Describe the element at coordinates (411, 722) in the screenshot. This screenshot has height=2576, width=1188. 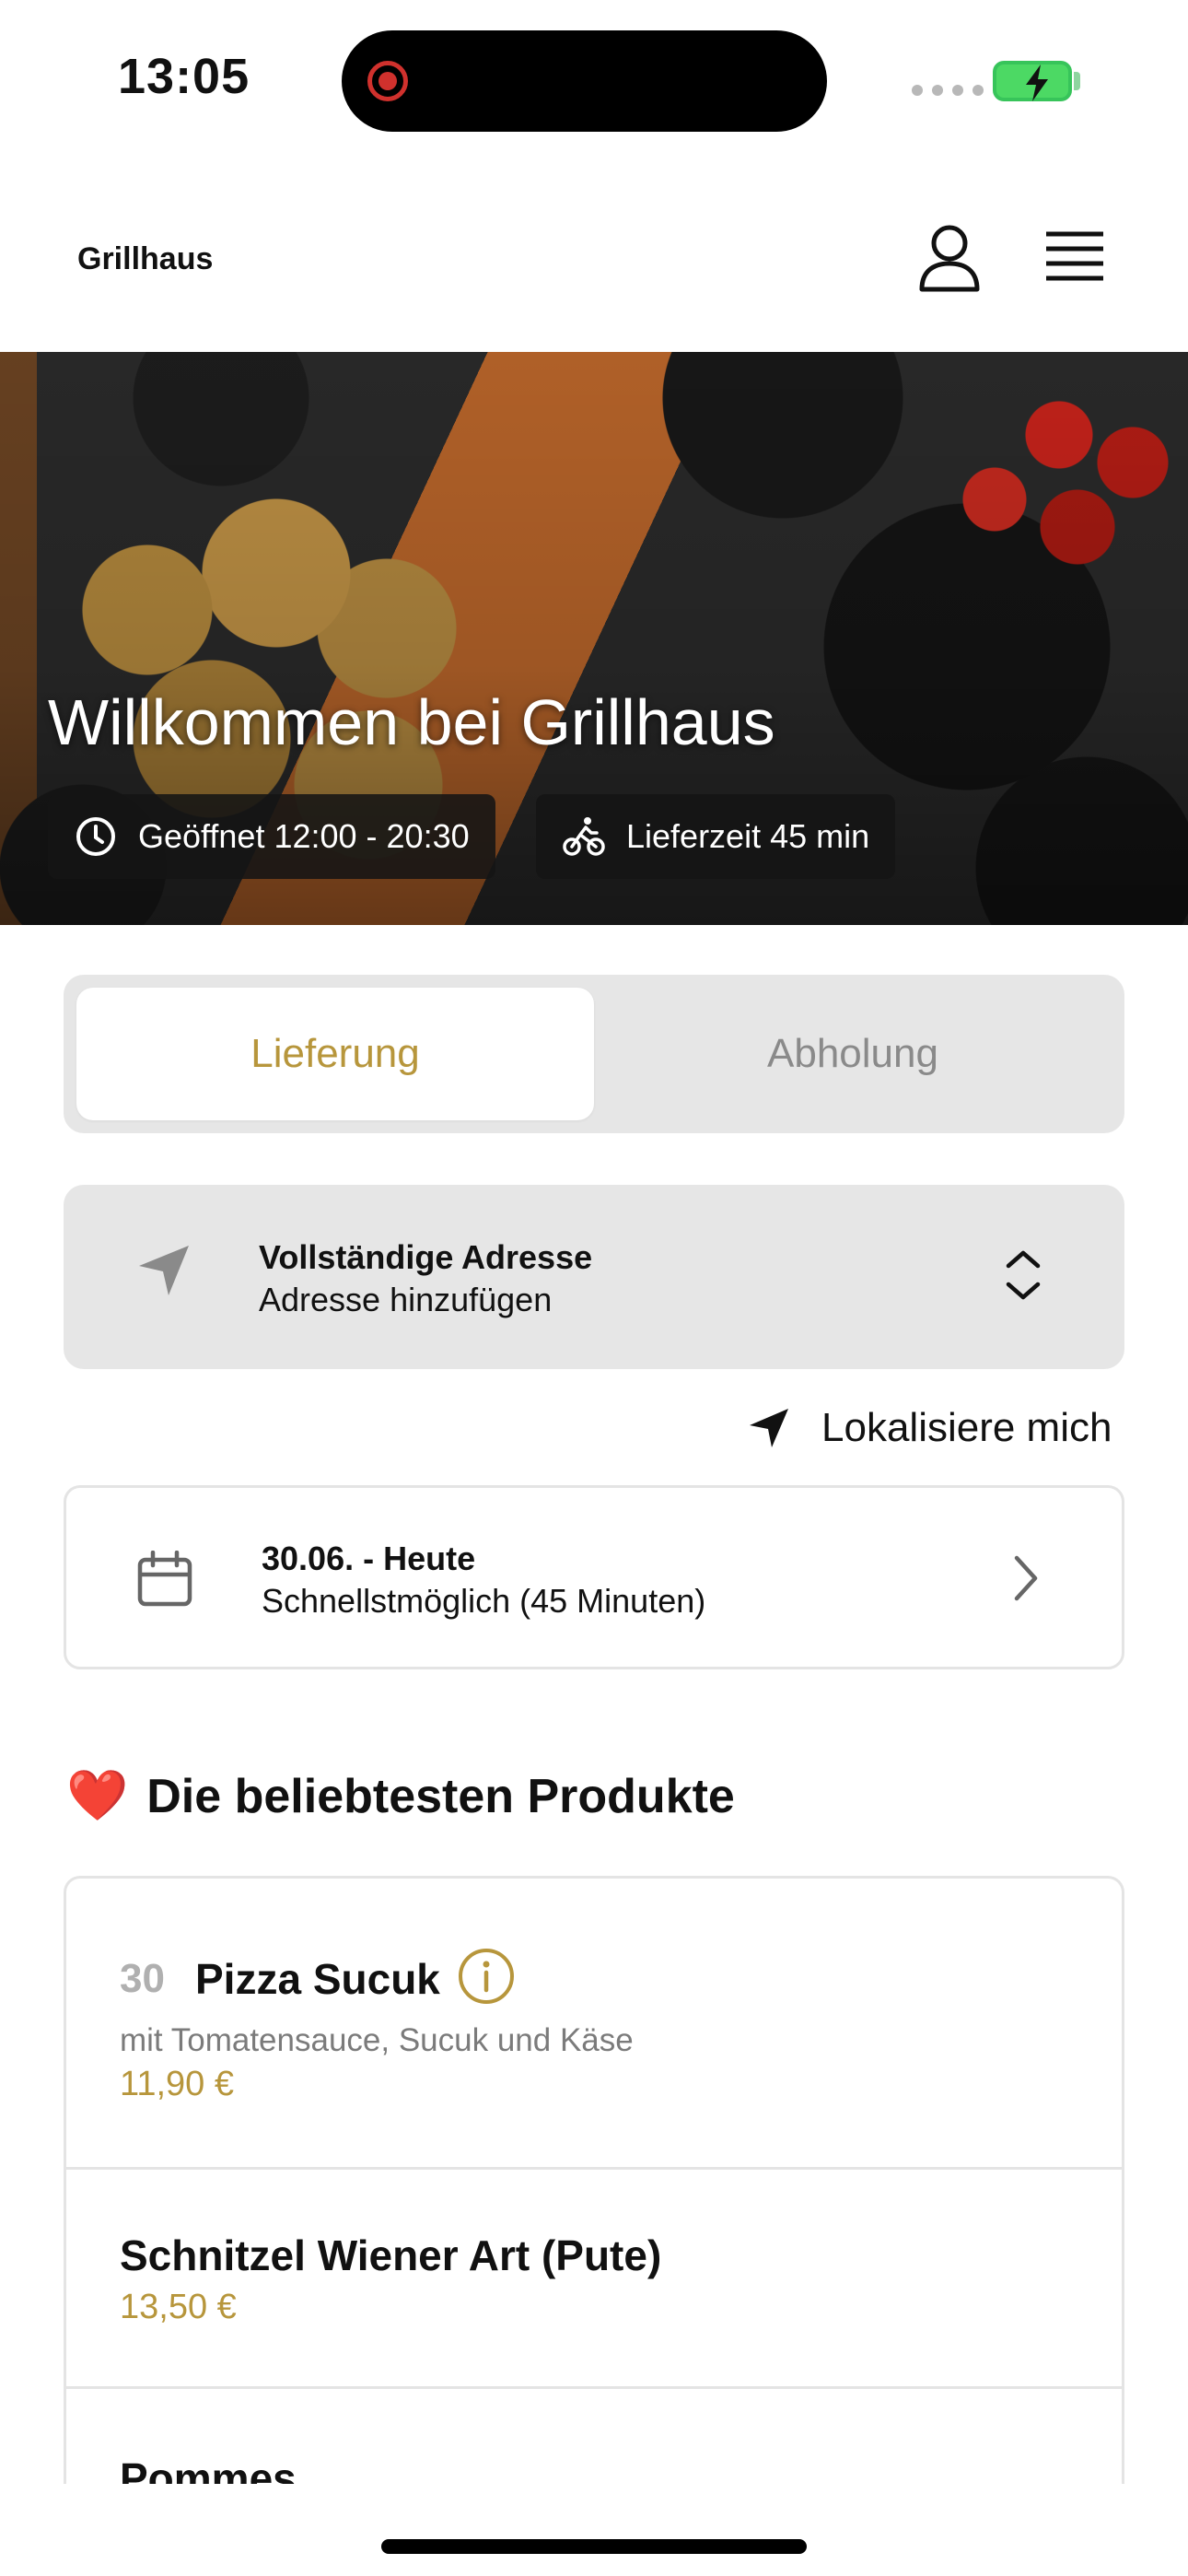
I see `hero-title: Willkommen bei Grillhaus` at that location.